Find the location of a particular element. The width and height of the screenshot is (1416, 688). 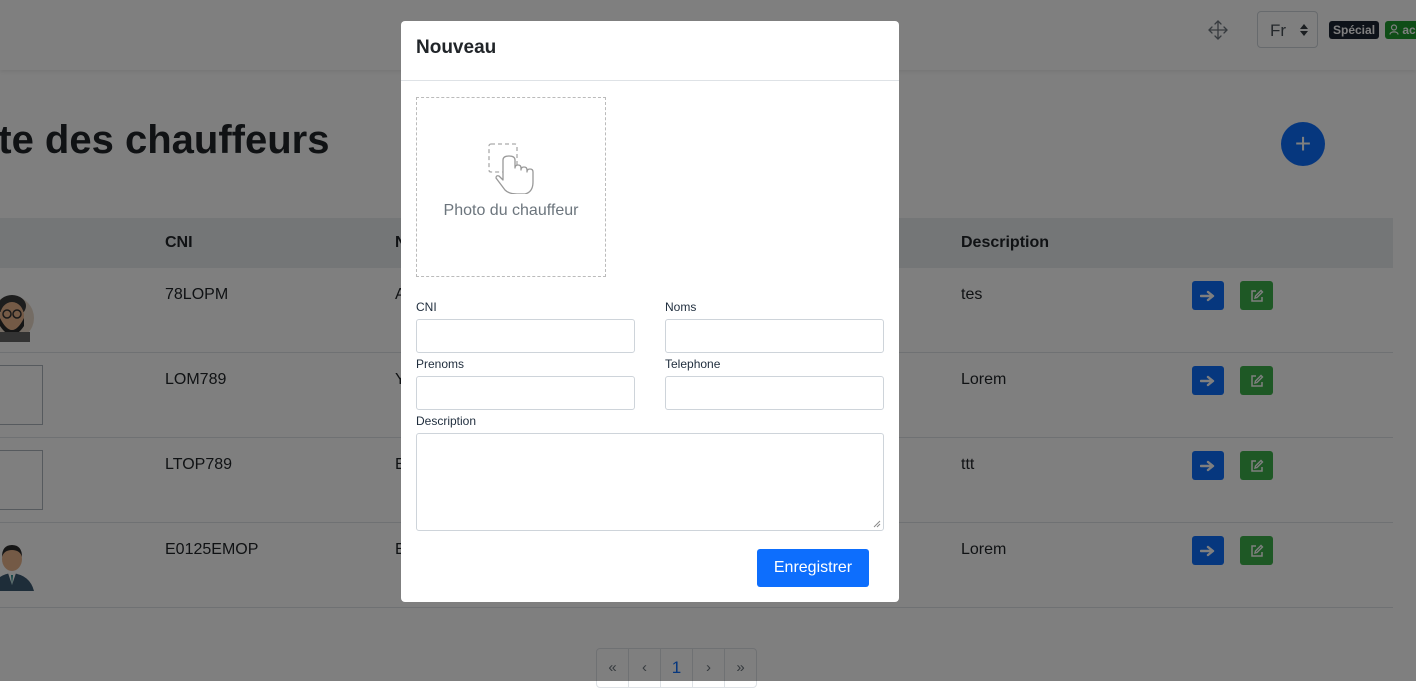

telephone-label: Telephone is located at coordinates (693, 364).